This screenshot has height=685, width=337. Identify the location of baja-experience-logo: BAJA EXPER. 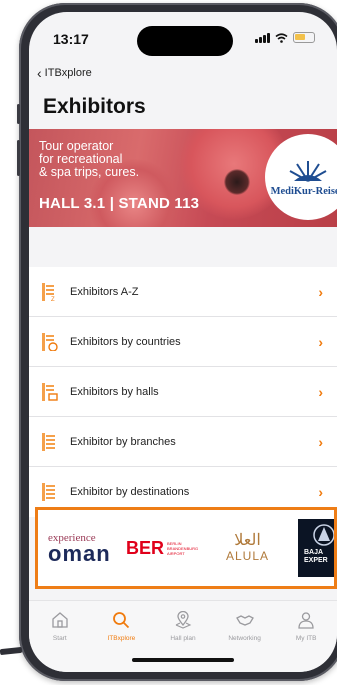
(316, 548).